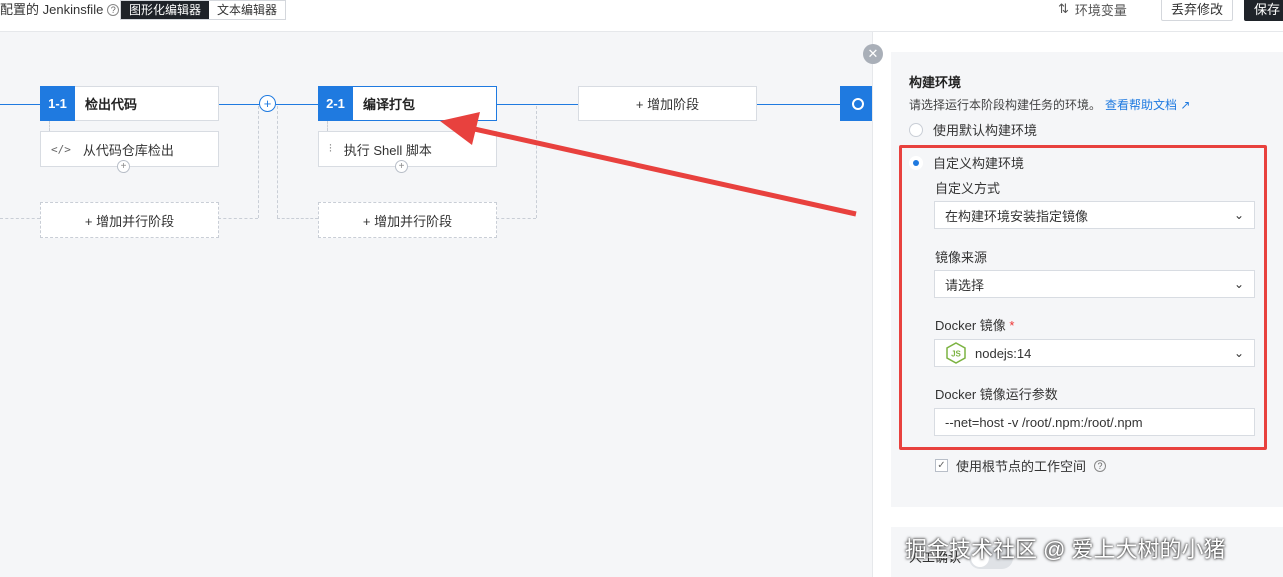  Describe the element at coordinates (1005, 105) in the screenshot. I see `description-text: 请选择运行本阶段构建任务的环境。` at that location.